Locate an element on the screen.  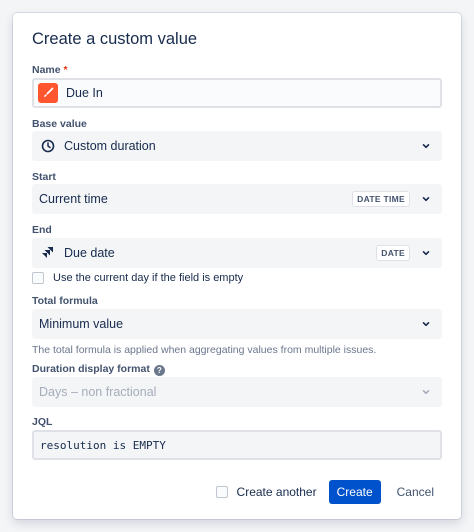
start-value: Current time is located at coordinates (73, 199).